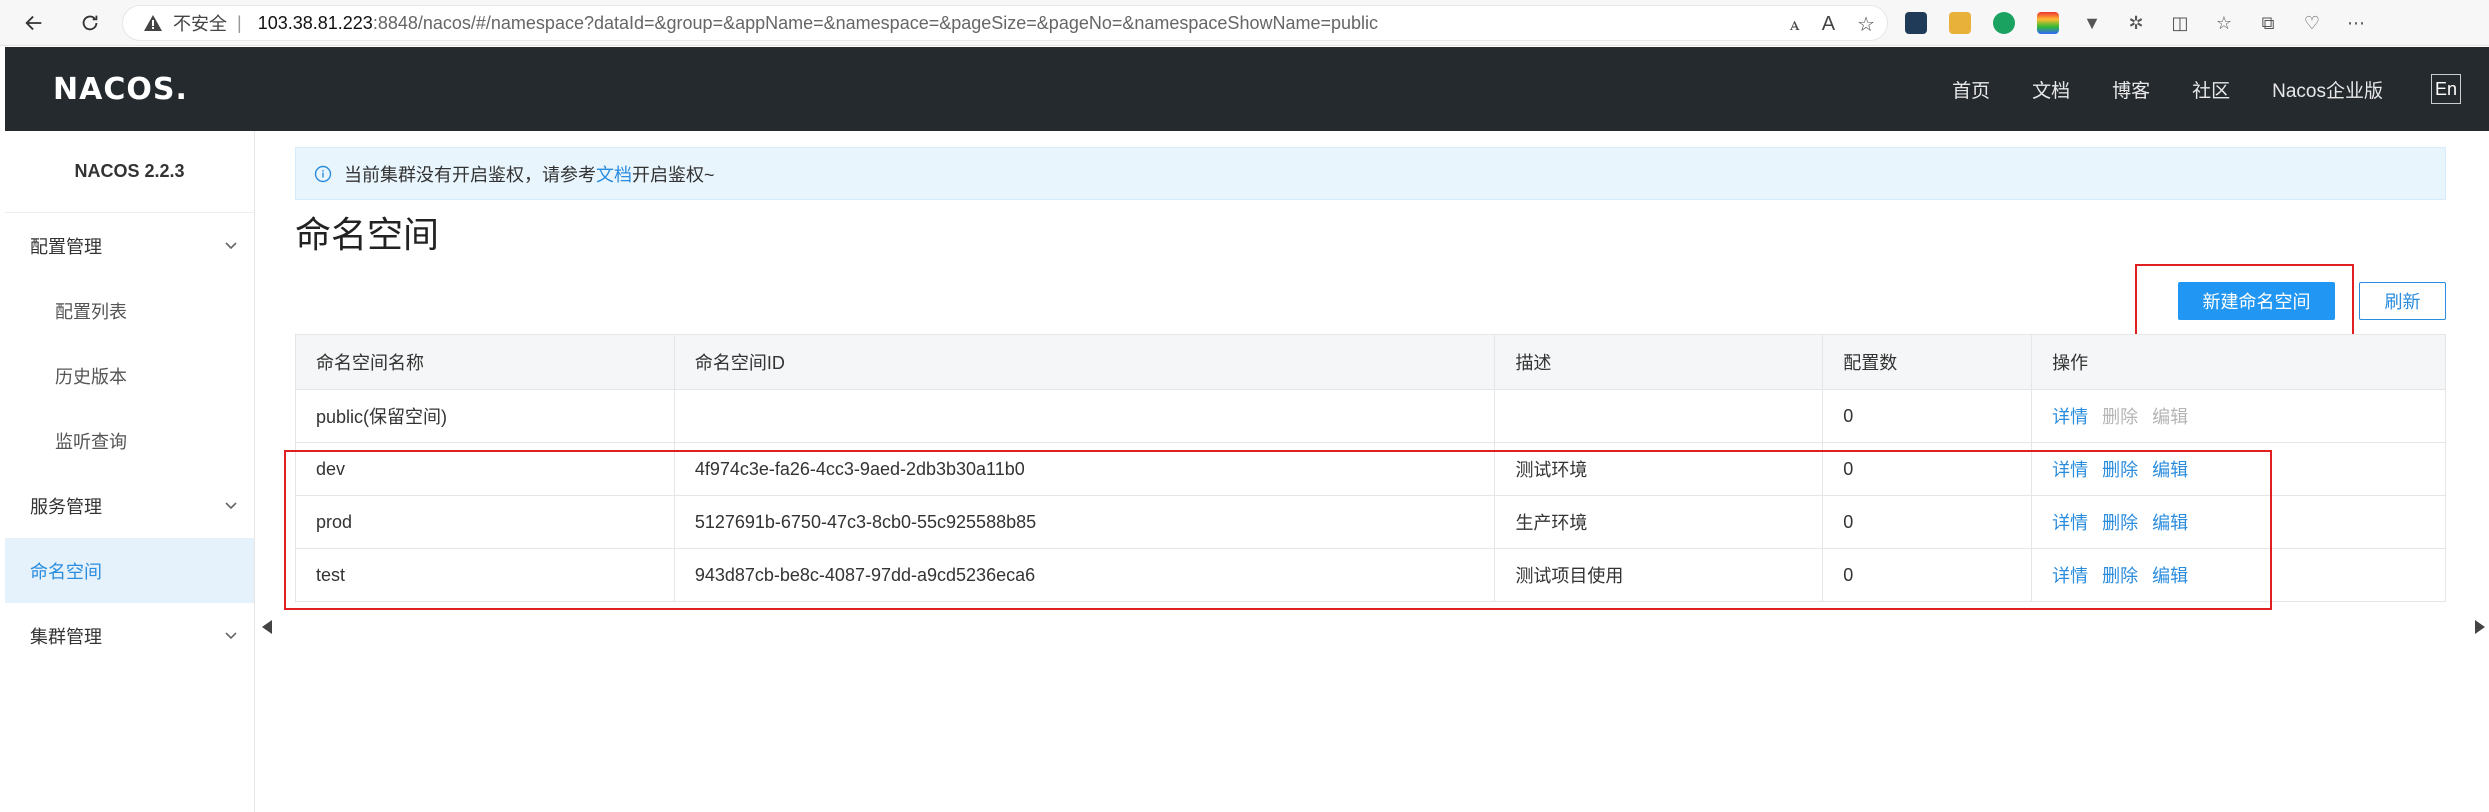  Describe the element at coordinates (129, 440) in the screenshot. I see `sidebar-item-listener: 监听查询` at that location.